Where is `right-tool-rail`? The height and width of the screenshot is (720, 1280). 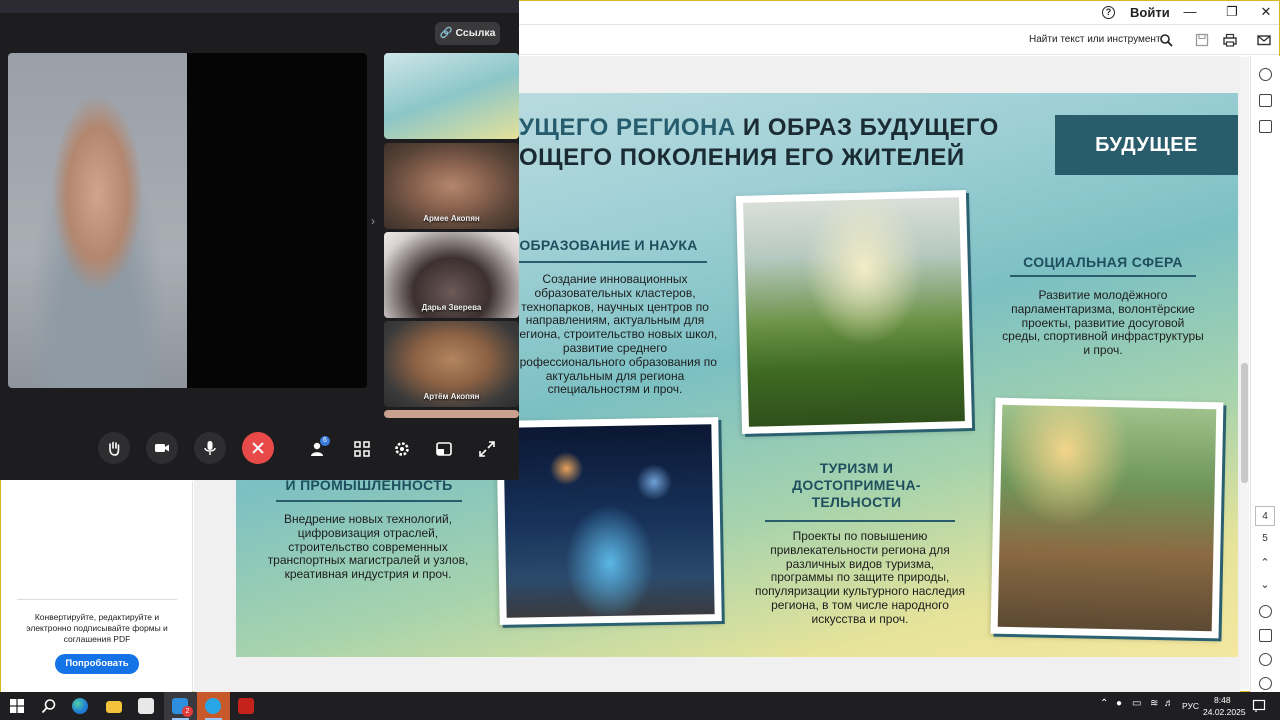 right-tool-rail is located at coordinates (1265, 374).